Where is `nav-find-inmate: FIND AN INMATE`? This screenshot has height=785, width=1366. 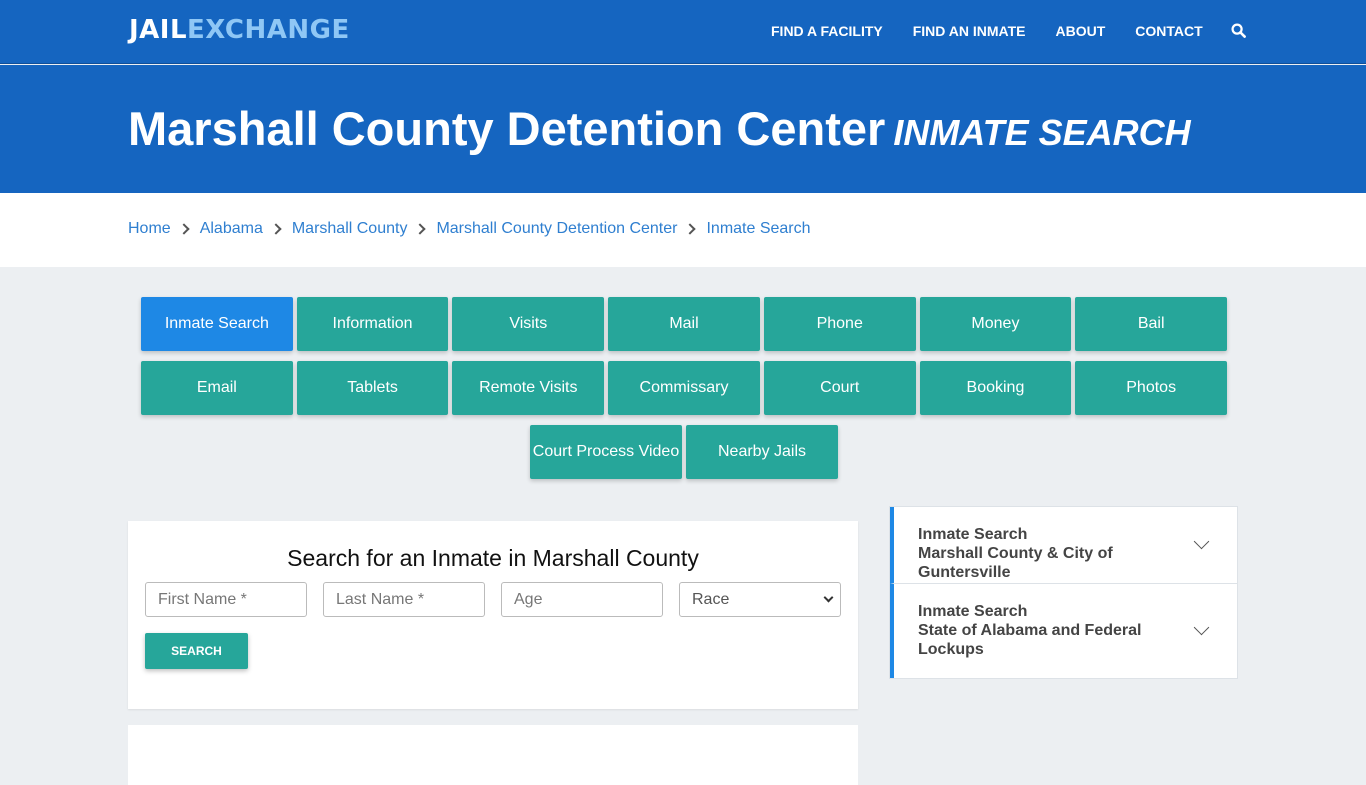
nav-find-inmate: FIND AN INMATE is located at coordinates (969, 31).